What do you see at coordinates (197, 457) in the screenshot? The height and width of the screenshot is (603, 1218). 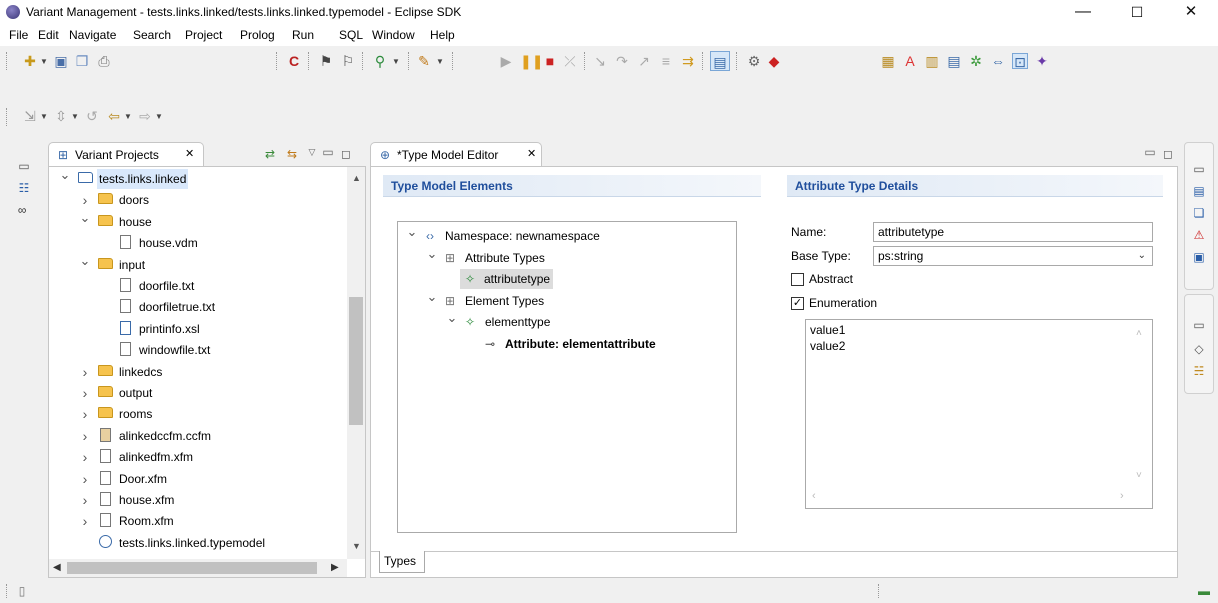 I see `project-tree-item: › alinkedfm.xfm` at bounding box center [197, 457].